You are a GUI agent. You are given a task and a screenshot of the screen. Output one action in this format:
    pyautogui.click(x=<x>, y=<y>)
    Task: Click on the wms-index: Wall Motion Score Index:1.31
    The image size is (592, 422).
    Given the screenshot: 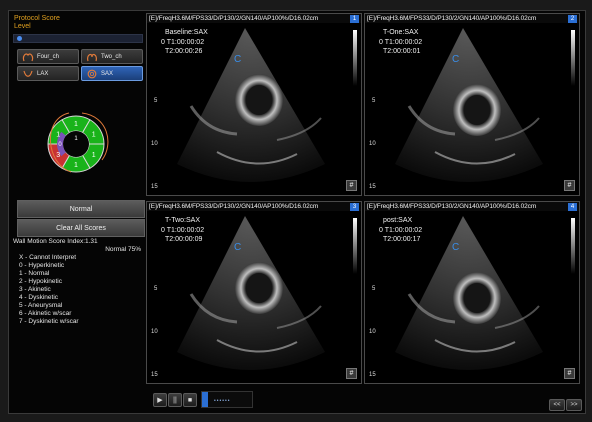 What is the action you would take?
    pyautogui.click(x=55, y=241)
    